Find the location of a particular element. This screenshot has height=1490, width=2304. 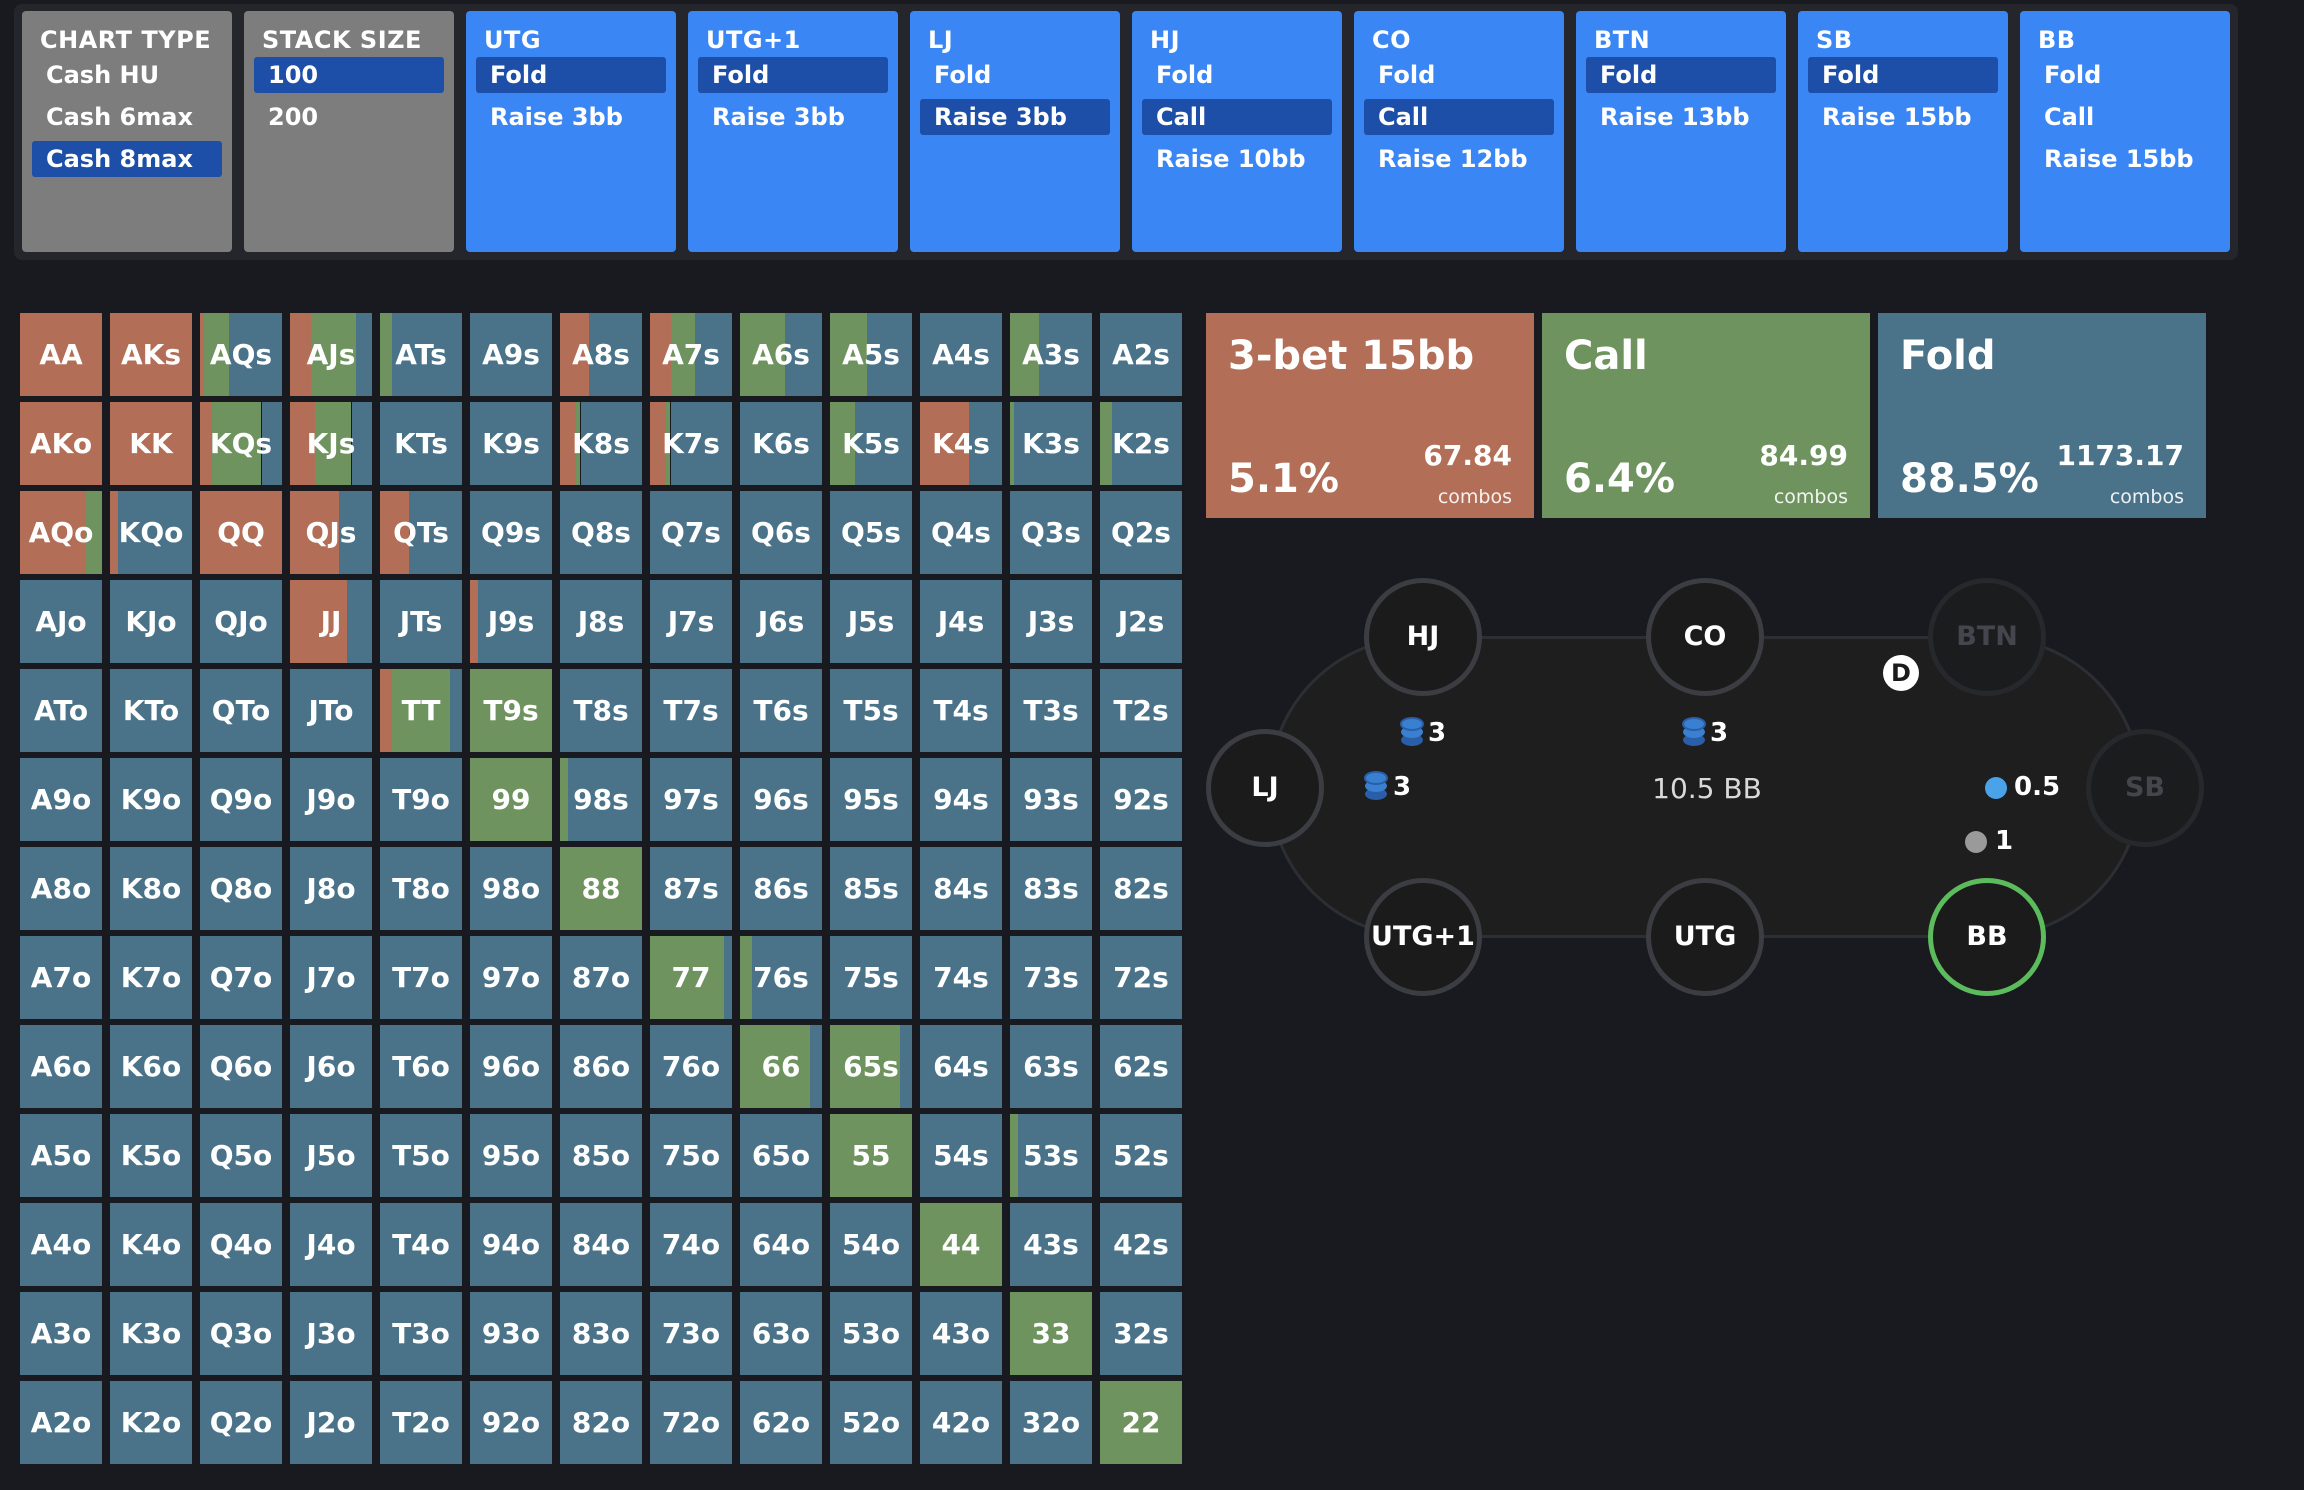

seat-utg1: UTG+1 is located at coordinates (1423, 937).